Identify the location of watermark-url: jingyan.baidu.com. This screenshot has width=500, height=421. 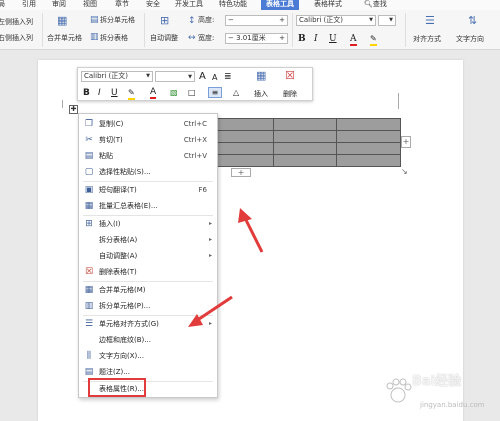
(452, 405).